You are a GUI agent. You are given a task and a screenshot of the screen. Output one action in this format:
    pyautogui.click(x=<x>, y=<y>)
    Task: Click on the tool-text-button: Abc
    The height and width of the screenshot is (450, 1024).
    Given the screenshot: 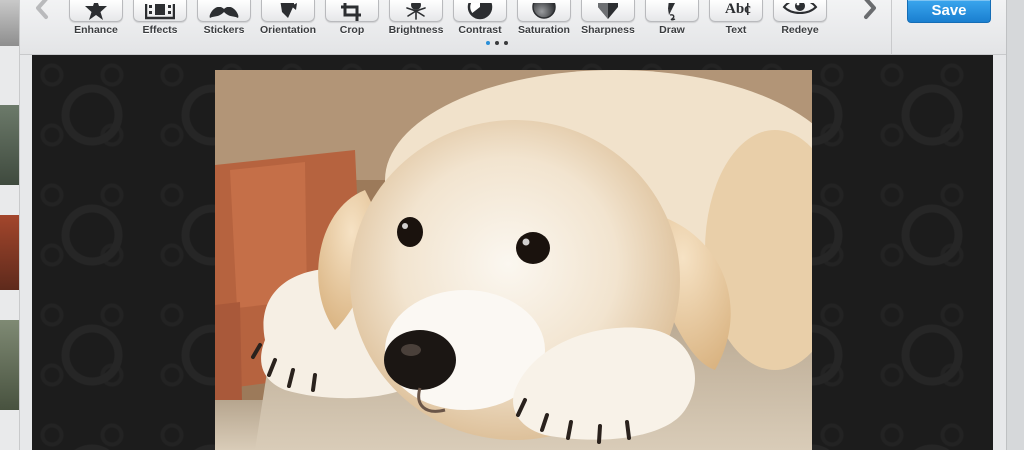 What is the action you would take?
    pyautogui.click(x=736, y=11)
    